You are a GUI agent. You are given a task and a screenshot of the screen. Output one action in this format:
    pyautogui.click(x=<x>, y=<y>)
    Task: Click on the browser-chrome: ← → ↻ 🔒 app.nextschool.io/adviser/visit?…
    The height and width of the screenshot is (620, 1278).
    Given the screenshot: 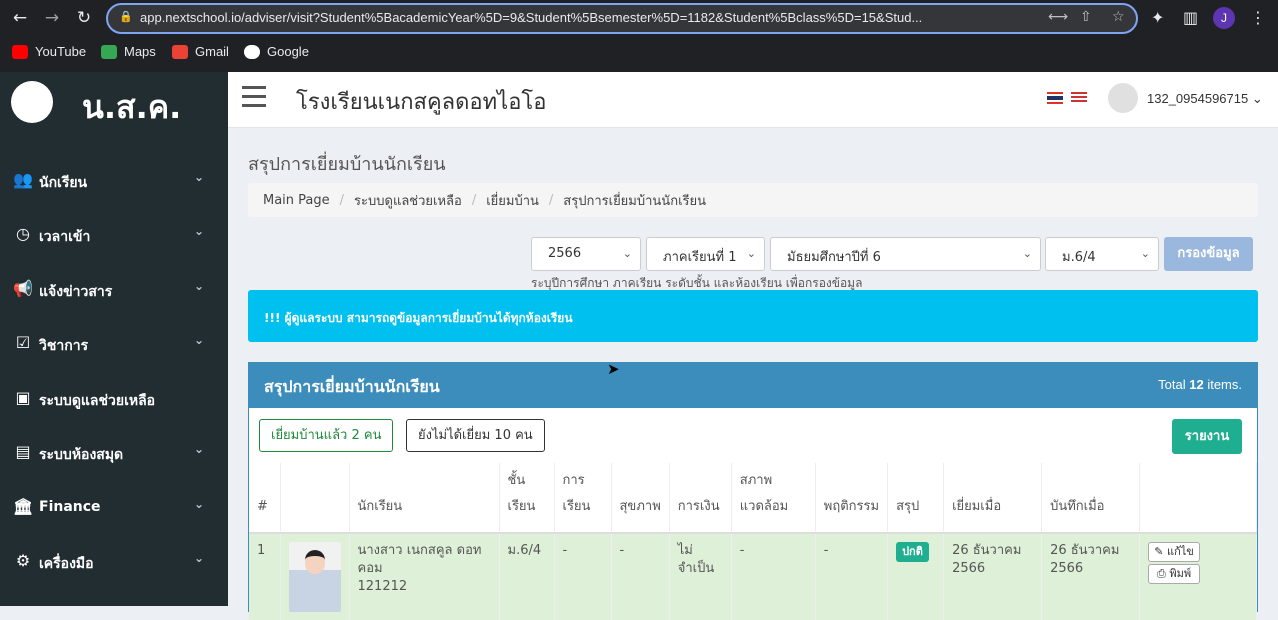 What is the action you would take?
    pyautogui.click(x=639, y=36)
    